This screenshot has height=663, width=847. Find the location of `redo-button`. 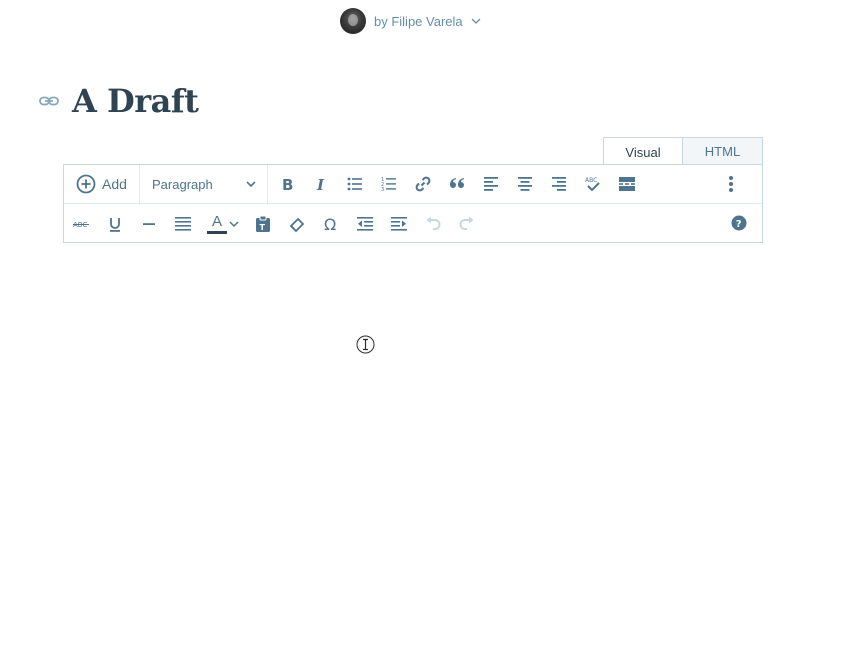

redo-button is located at coordinates (467, 224).